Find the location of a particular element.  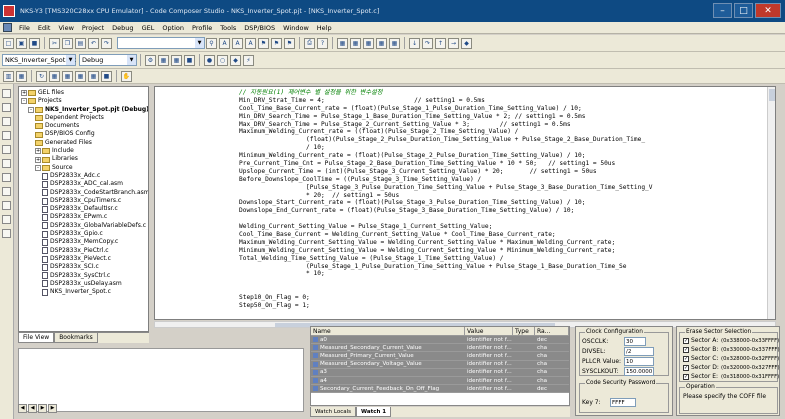

clear-breakpoints-icon: ○ is located at coordinates (222, 60).